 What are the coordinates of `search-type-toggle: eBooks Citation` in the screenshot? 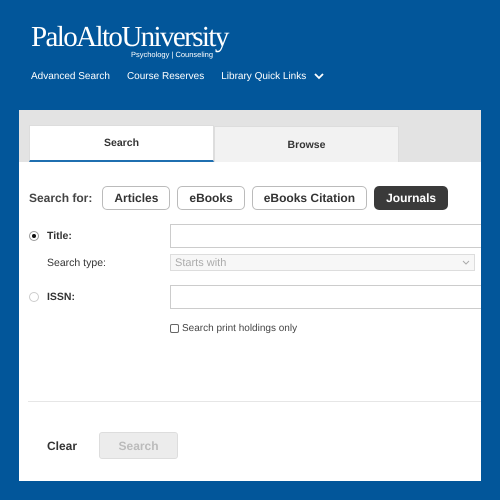 It's located at (310, 198).